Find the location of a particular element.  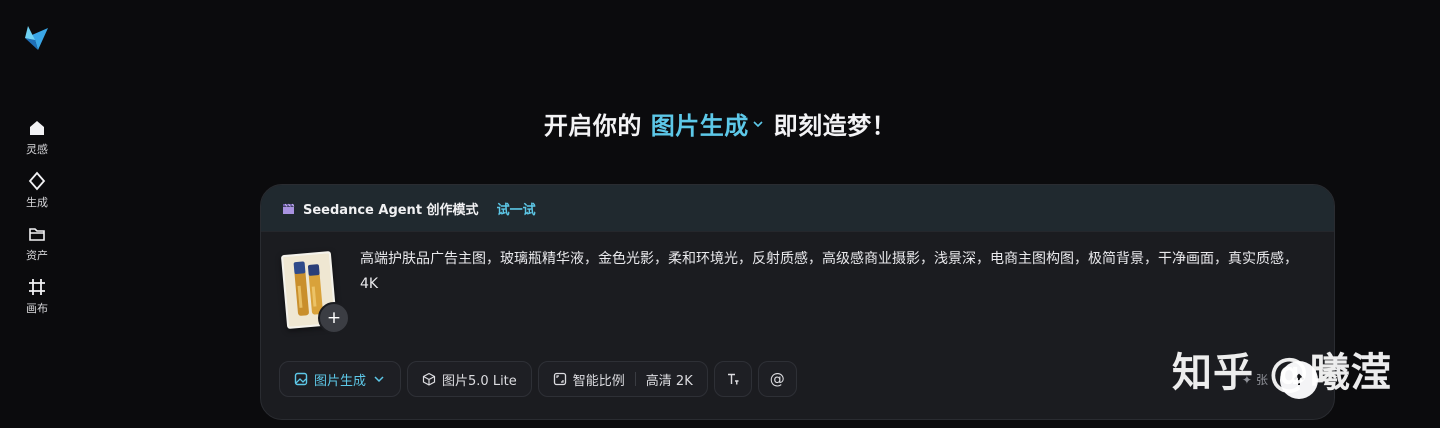

arrow-up-icon is located at coordinates (1299, 379).